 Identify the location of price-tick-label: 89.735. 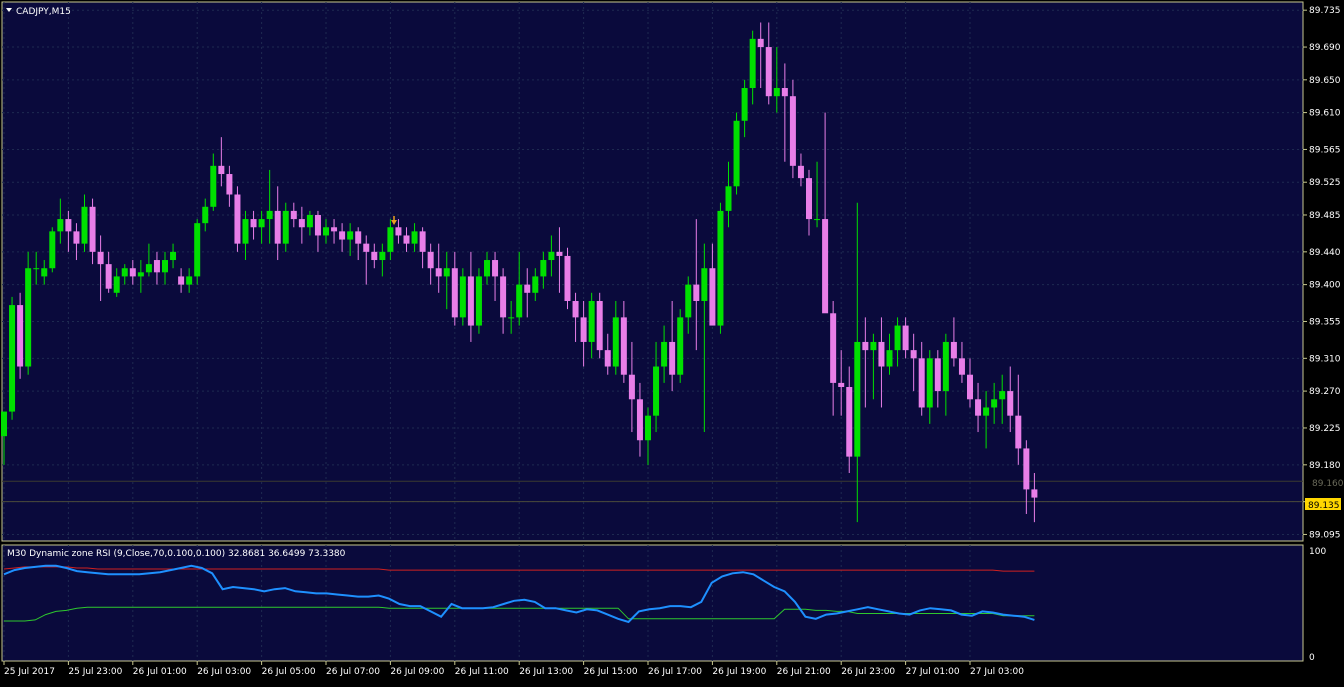
(1325, 11).